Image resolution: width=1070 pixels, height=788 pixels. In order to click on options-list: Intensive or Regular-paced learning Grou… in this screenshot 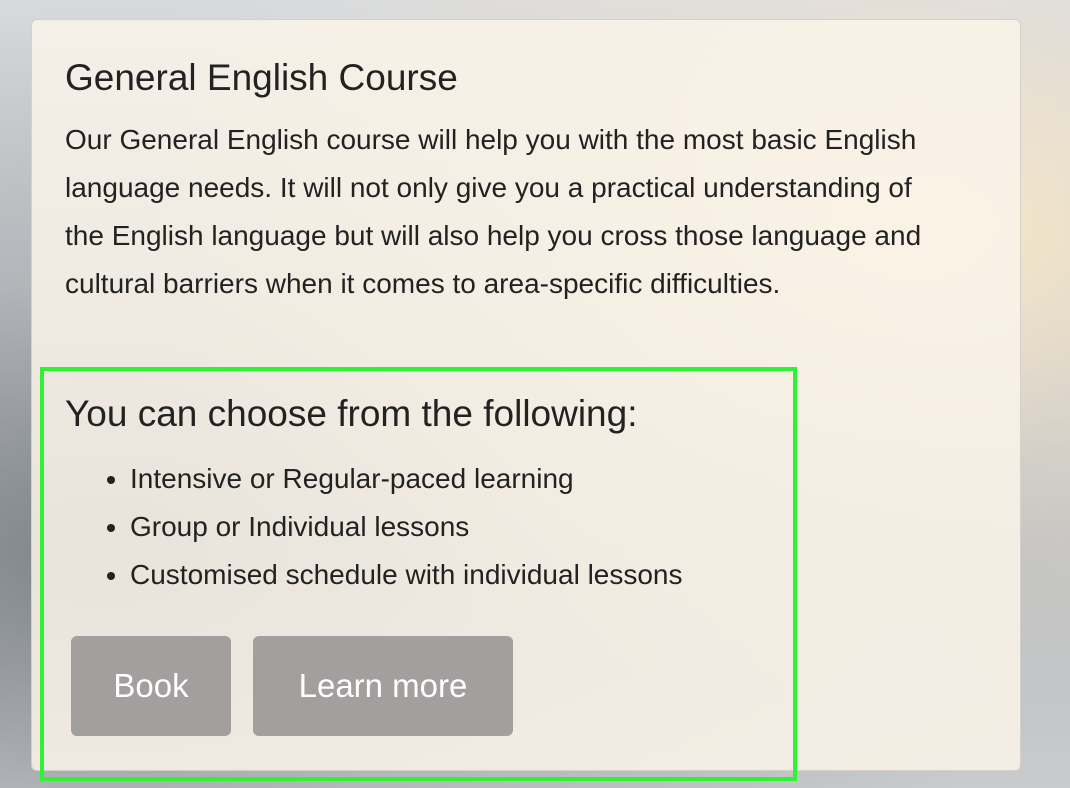, I will do `click(374, 527)`.